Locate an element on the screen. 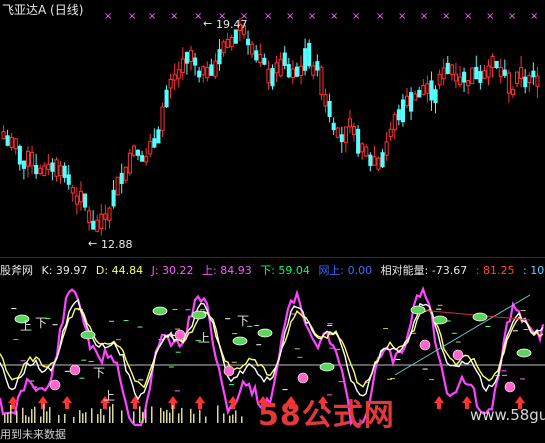 The height and width of the screenshot is (443, 545). low-price-label: 12.88 is located at coordinates (117, 244).